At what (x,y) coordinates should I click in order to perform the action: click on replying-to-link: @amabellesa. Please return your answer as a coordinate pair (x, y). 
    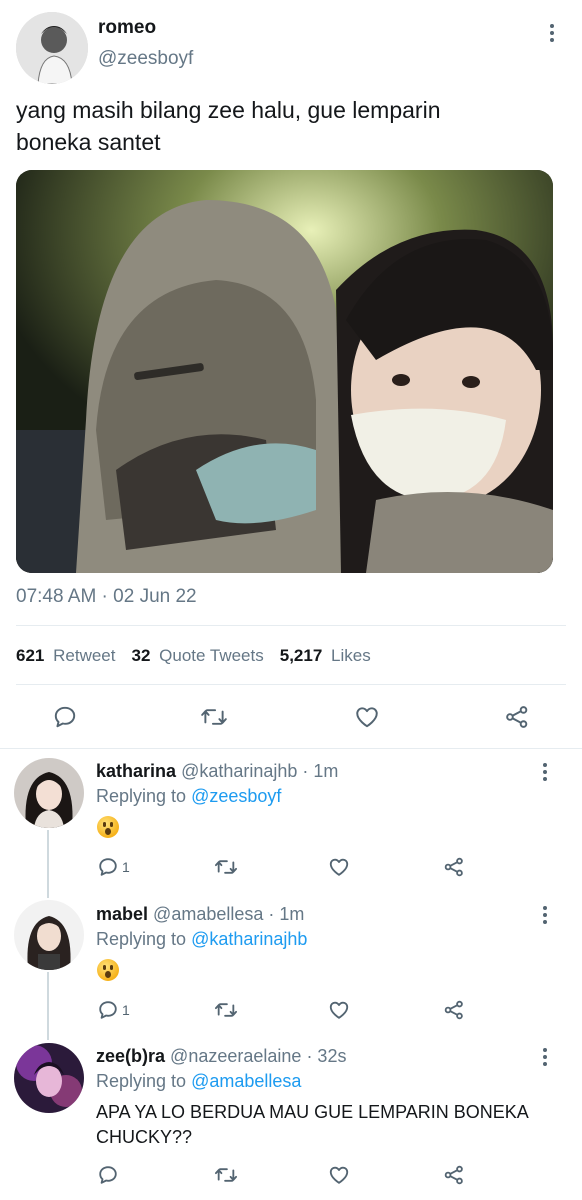
    Looking at the image, I should click on (246, 1081).